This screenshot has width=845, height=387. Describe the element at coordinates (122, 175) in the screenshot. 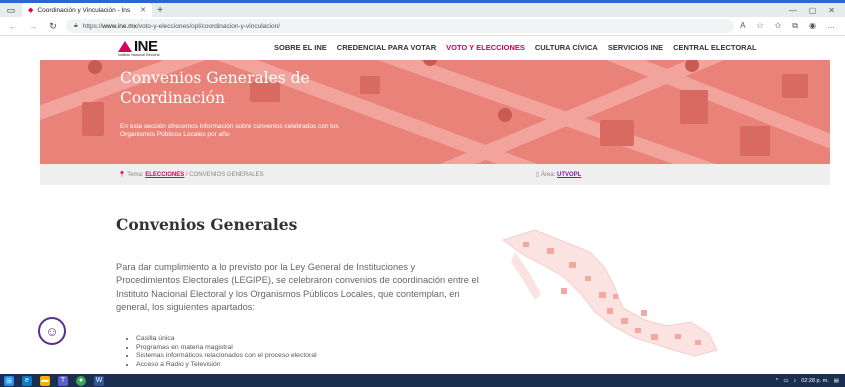

I see `location-pin-icon: 📍︎` at that location.